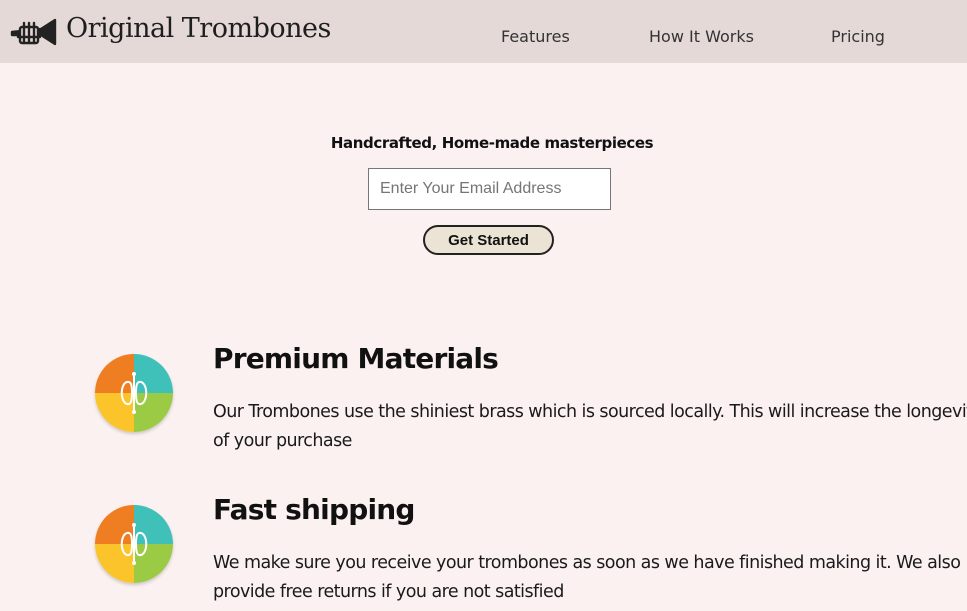 The width and height of the screenshot is (967, 611). What do you see at coordinates (701, 36) in the screenshot?
I see `nav-link-how-it-works: How It Works` at bounding box center [701, 36].